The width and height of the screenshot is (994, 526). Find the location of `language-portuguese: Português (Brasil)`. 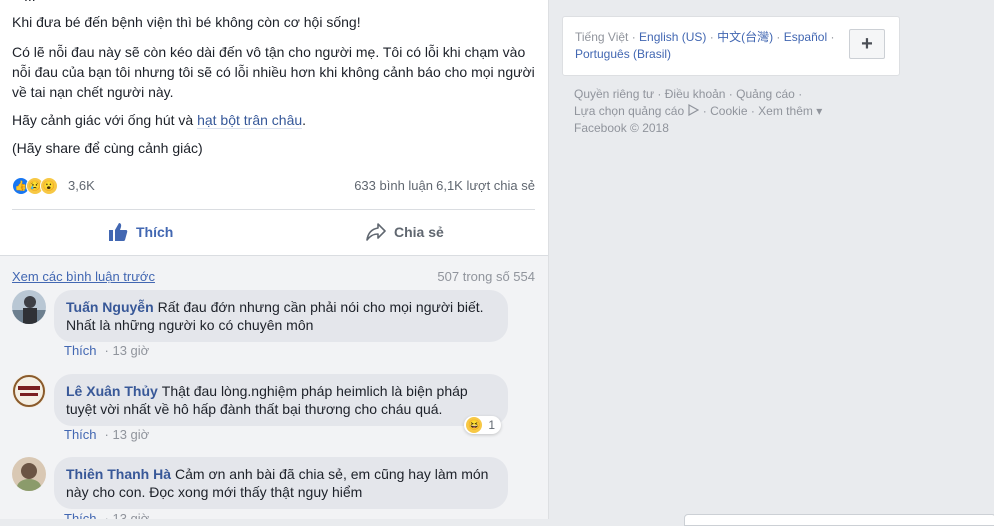

language-portuguese: Português (Brasil) is located at coordinates (623, 54).